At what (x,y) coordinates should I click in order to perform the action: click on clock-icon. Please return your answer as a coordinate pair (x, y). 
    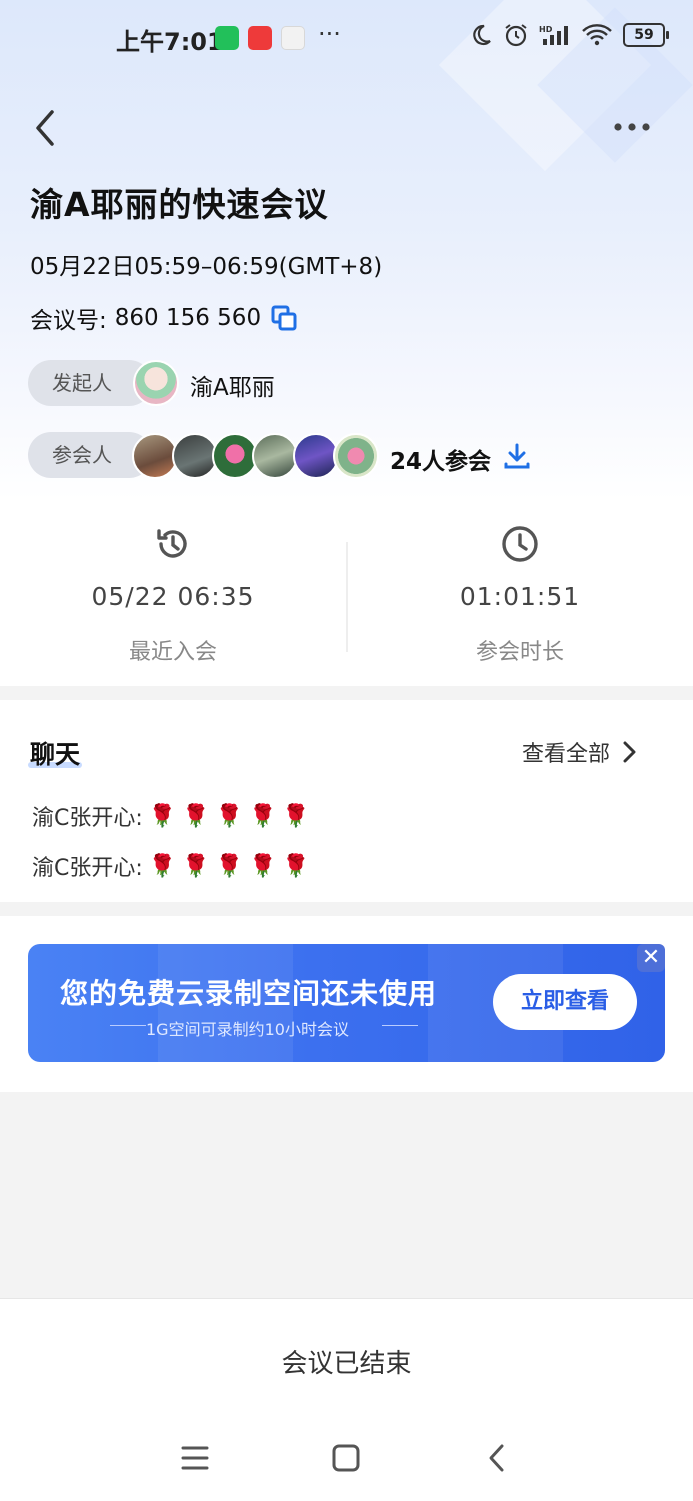
    Looking at the image, I should click on (520, 544).